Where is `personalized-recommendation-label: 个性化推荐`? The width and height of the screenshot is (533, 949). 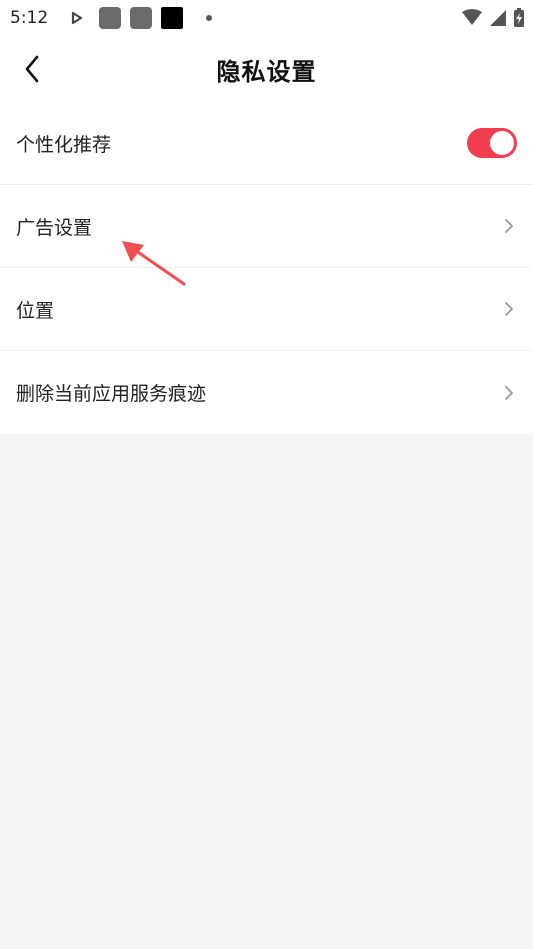 personalized-recommendation-label: 个性化推荐 is located at coordinates (64, 144).